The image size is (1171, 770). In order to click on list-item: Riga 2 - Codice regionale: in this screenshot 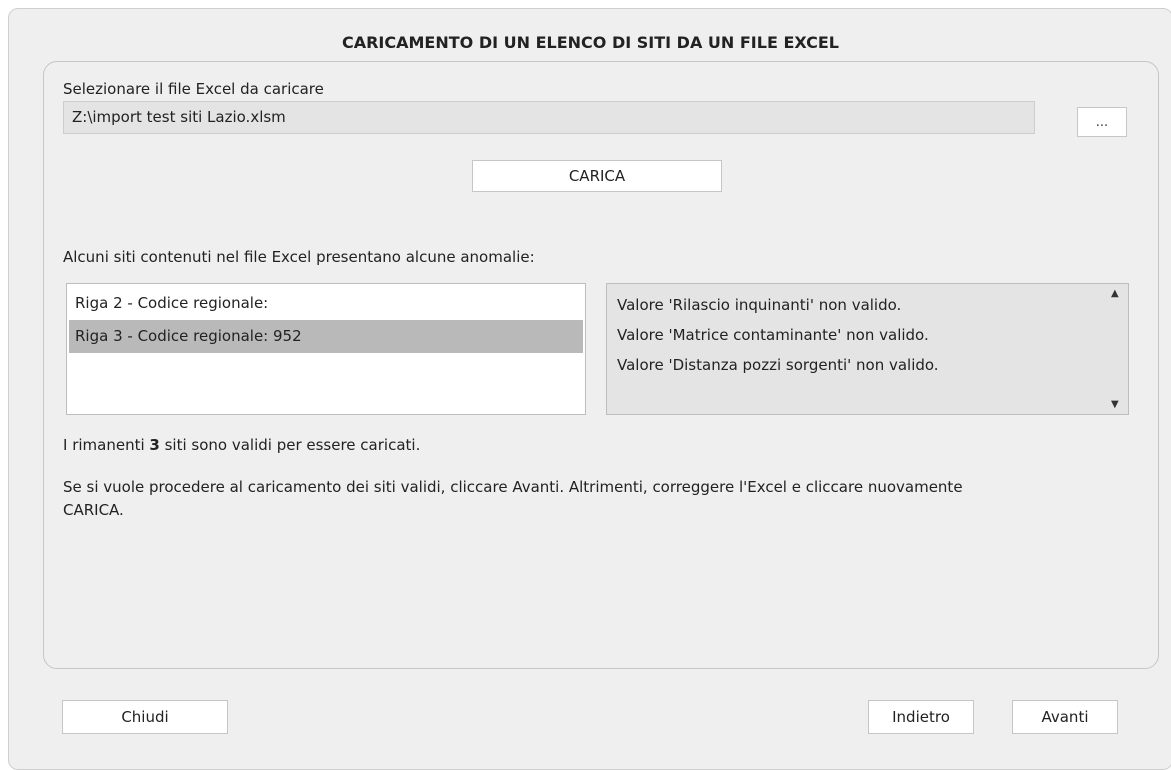, I will do `click(326, 303)`.